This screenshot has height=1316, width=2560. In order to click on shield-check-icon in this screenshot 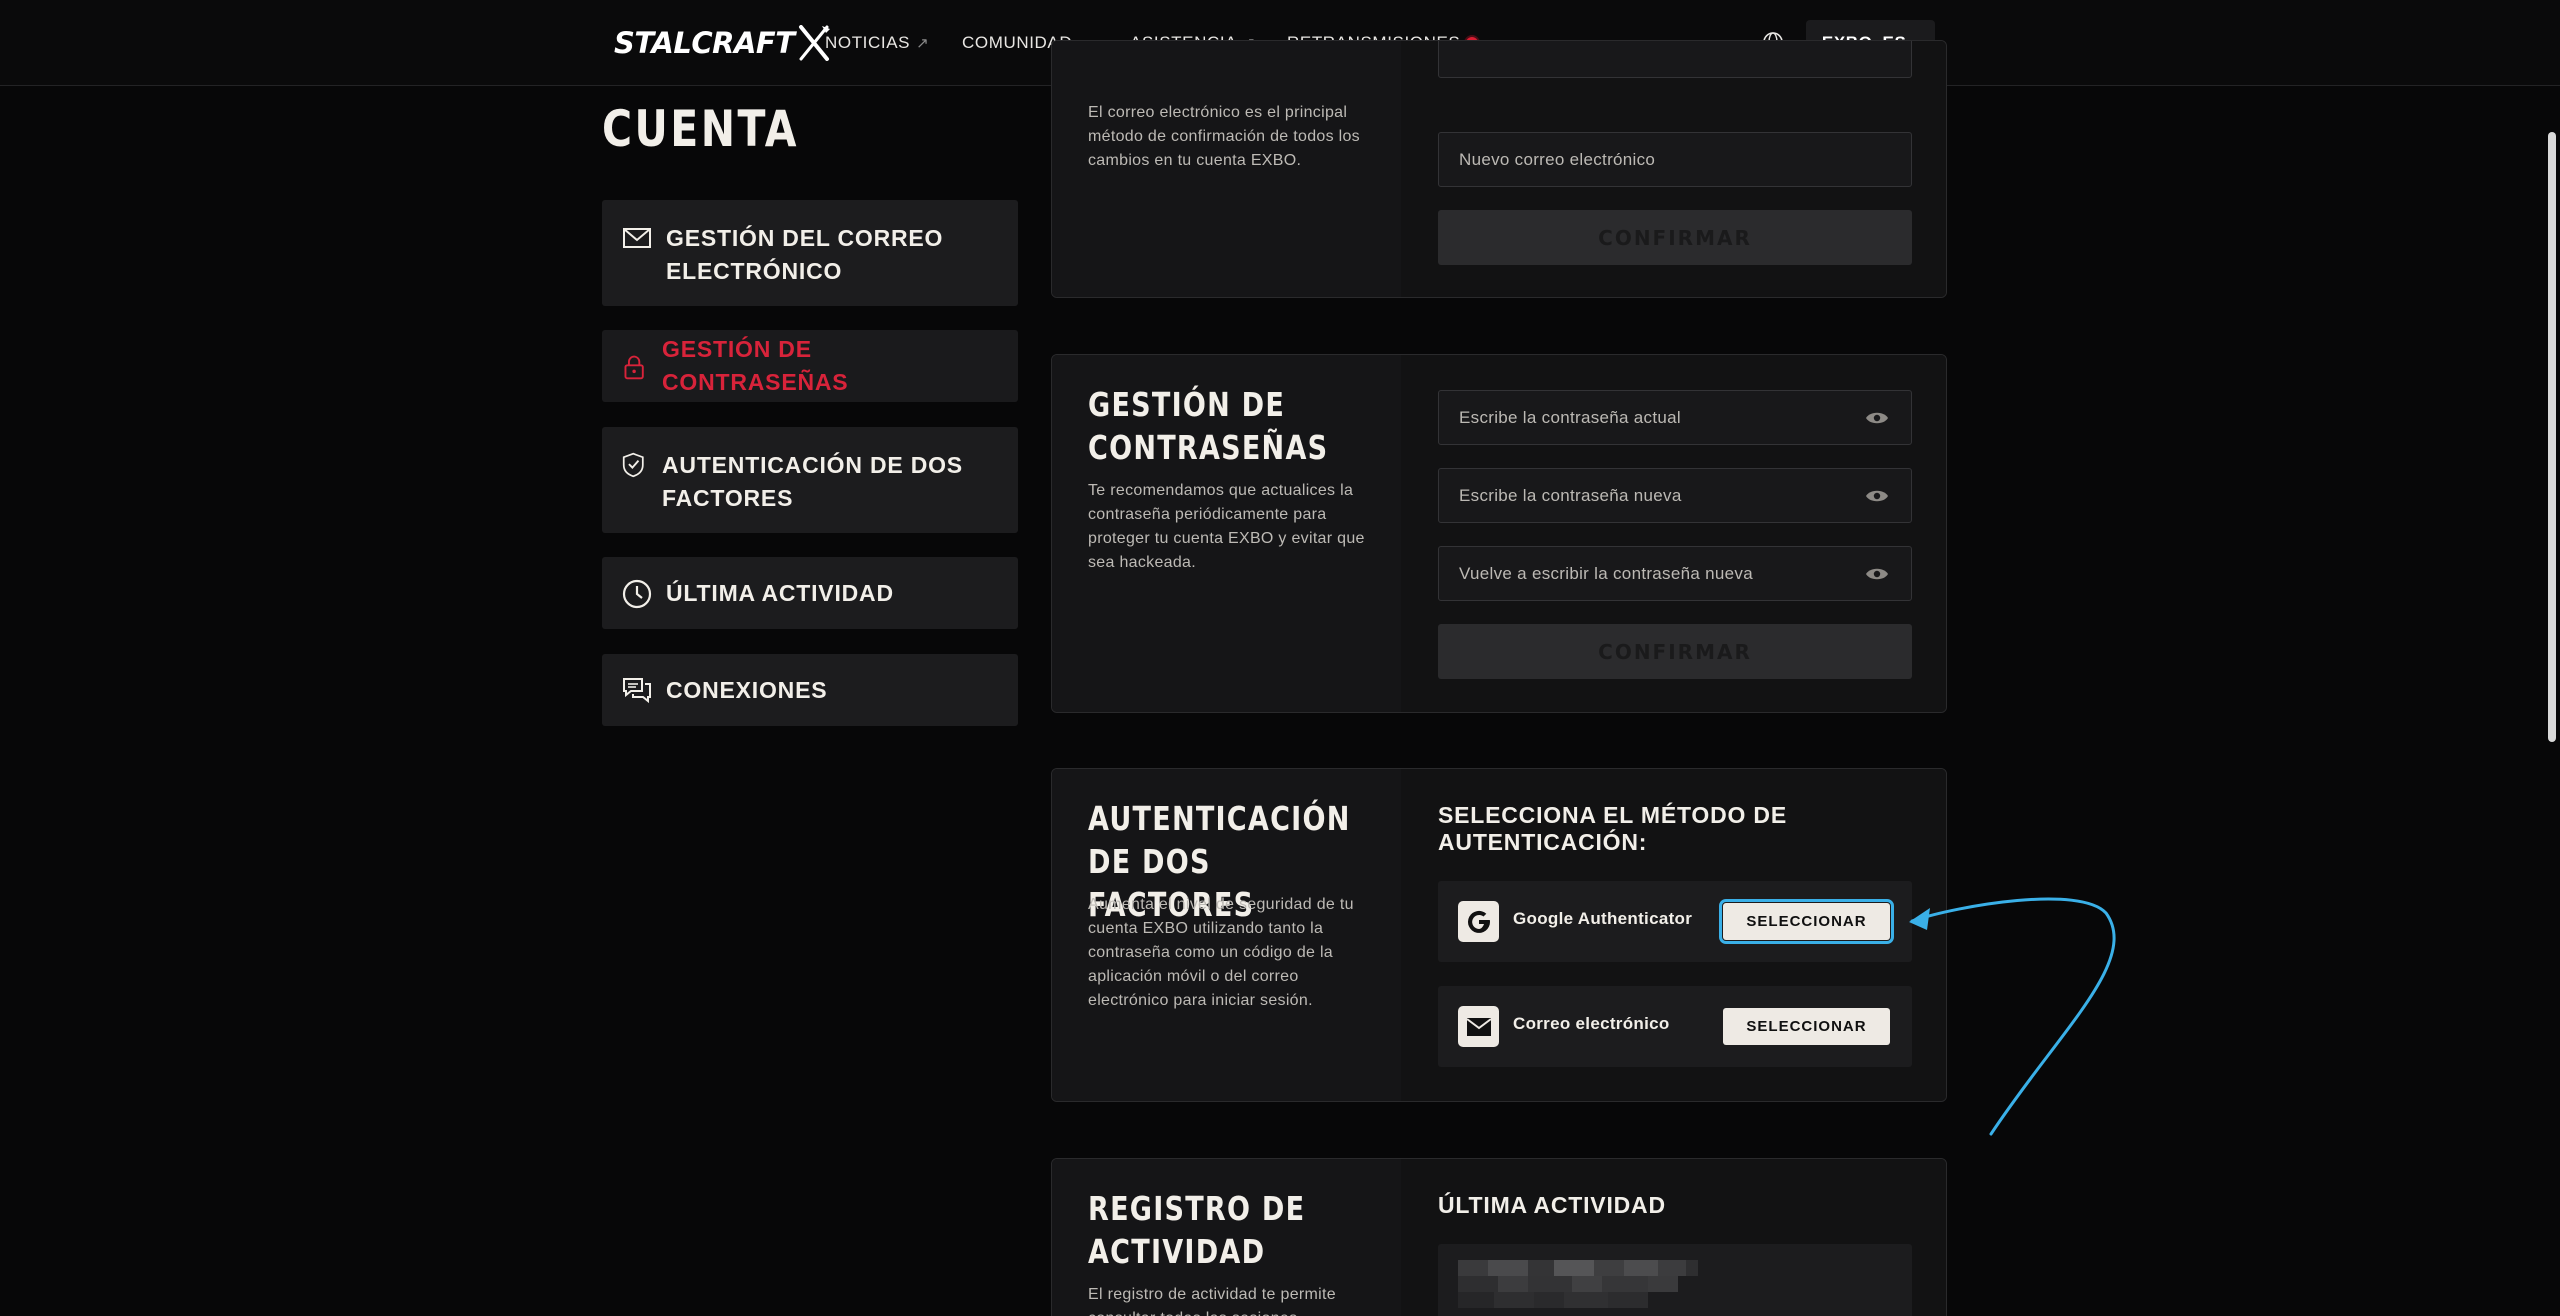, I will do `click(633, 465)`.